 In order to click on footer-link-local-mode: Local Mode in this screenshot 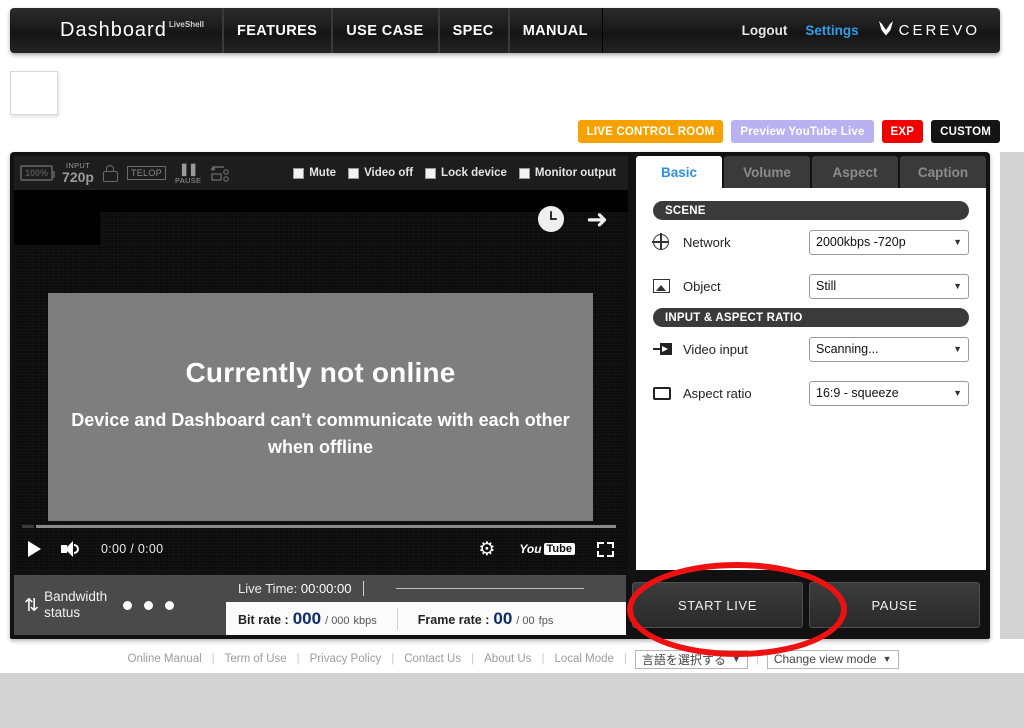, I will do `click(583, 659)`.